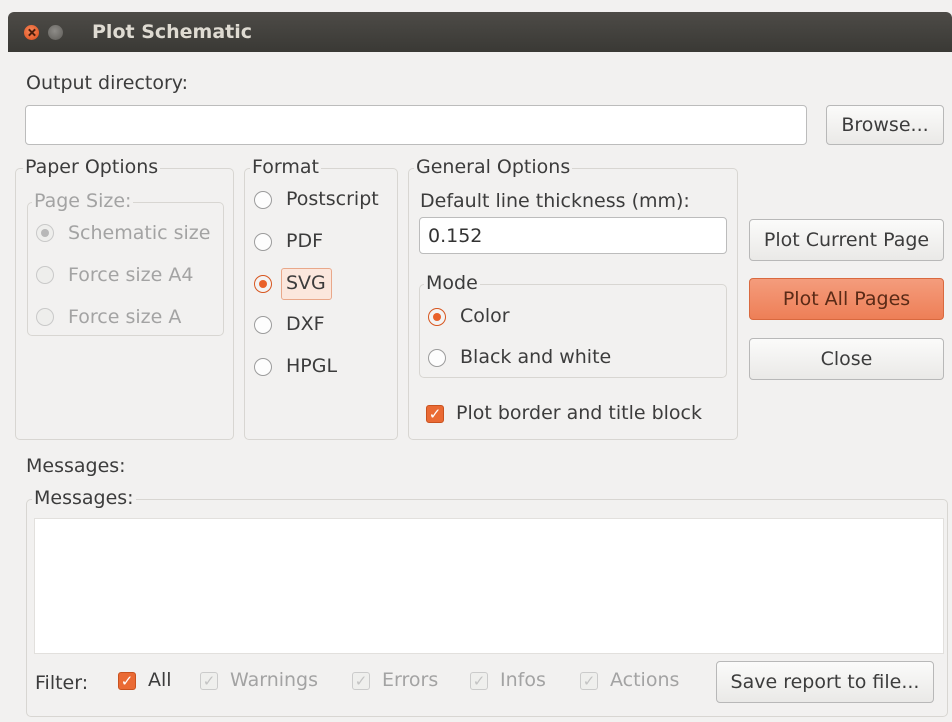 The height and width of the screenshot is (722, 952). What do you see at coordinates (172, 32) in the screenshot?
I see `window-title: Plot Schematic` at bounding box center [172, 32].